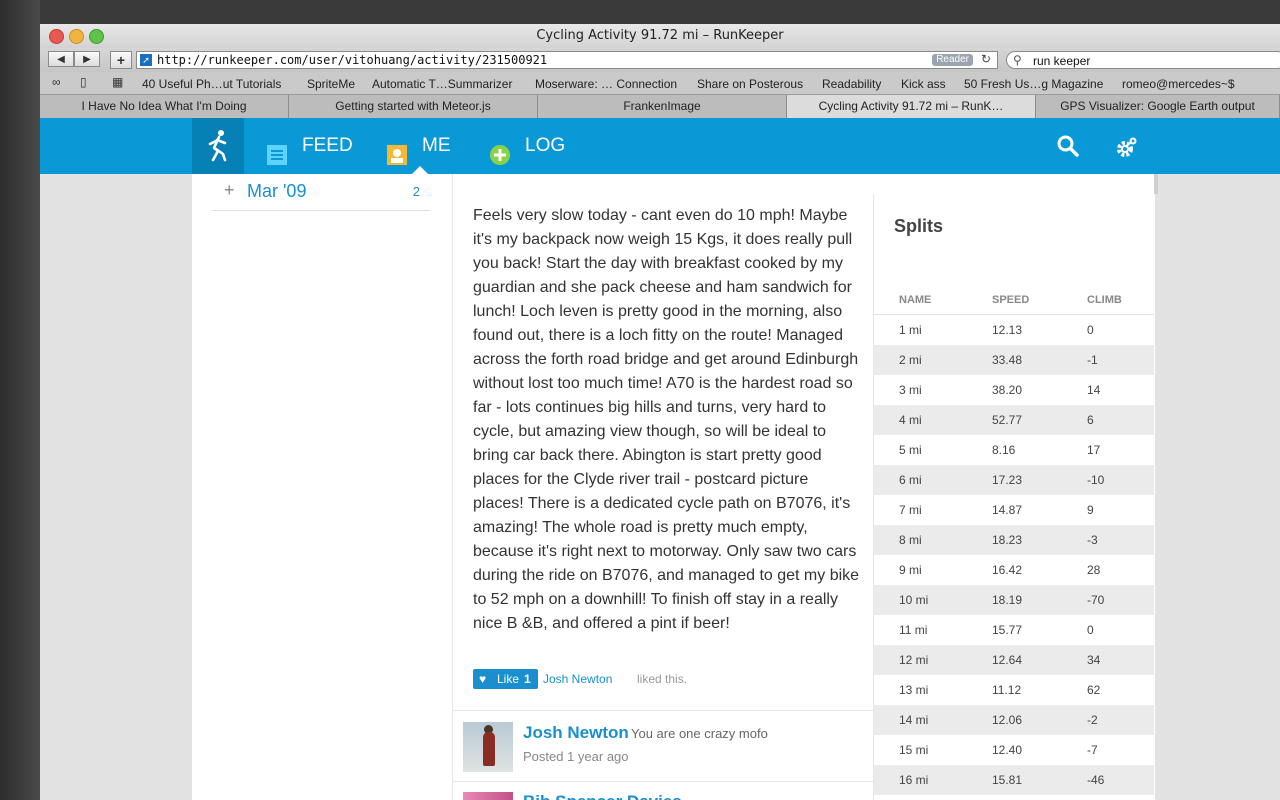 The height and width of the screenshot is (800, 1280). What do you see at coordinates (1014, 630) in the screenshot?
I see `splits-row: 11 mi 15.77 0` at bounding box center [1014, 630].